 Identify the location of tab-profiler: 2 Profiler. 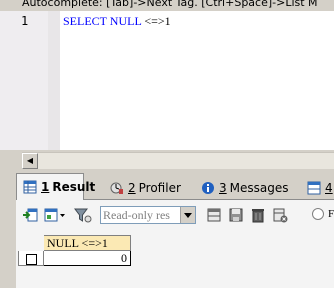
(136, 187).